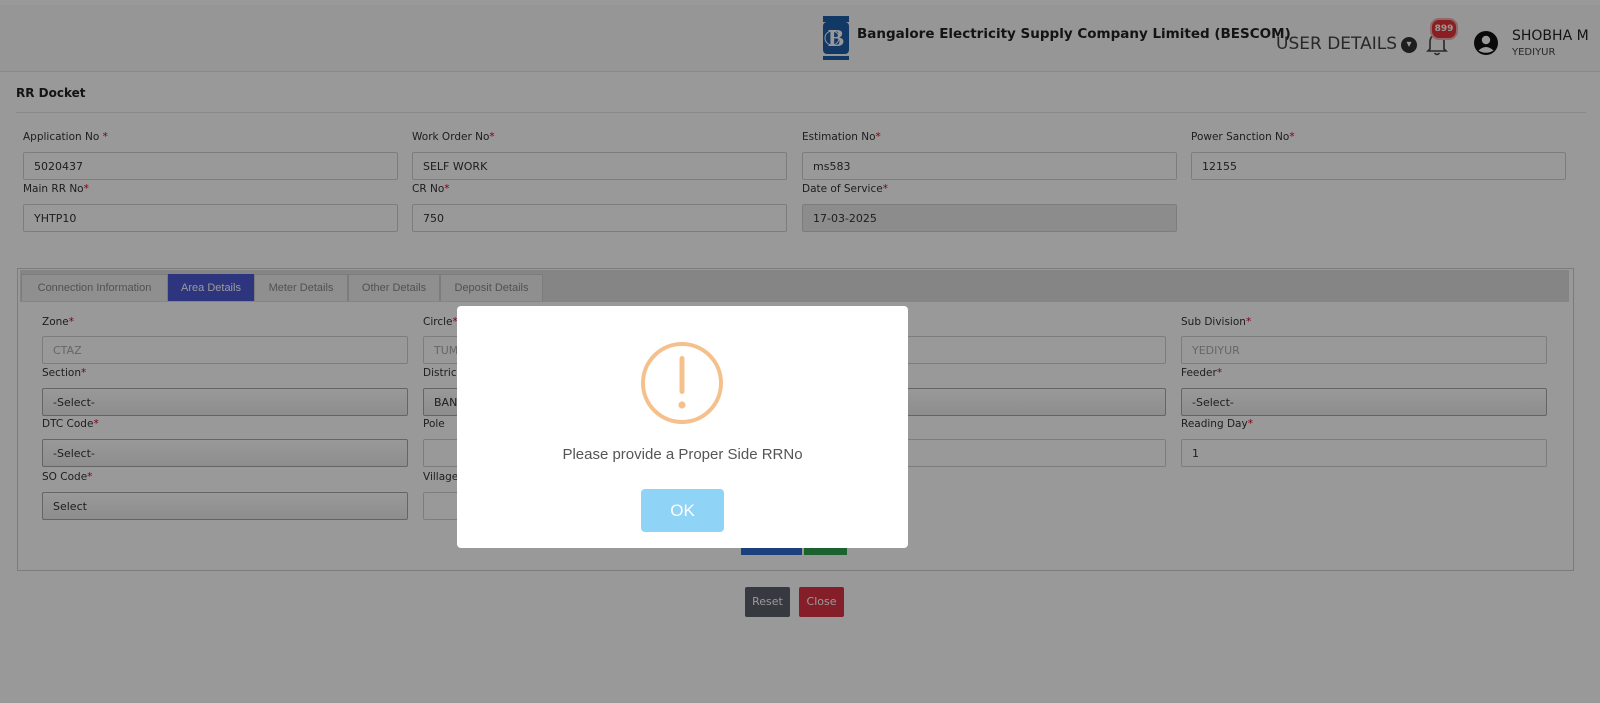 The height and width of the screenshot is (703, 1600). I want to click on warning-icon, so click(682, 383).